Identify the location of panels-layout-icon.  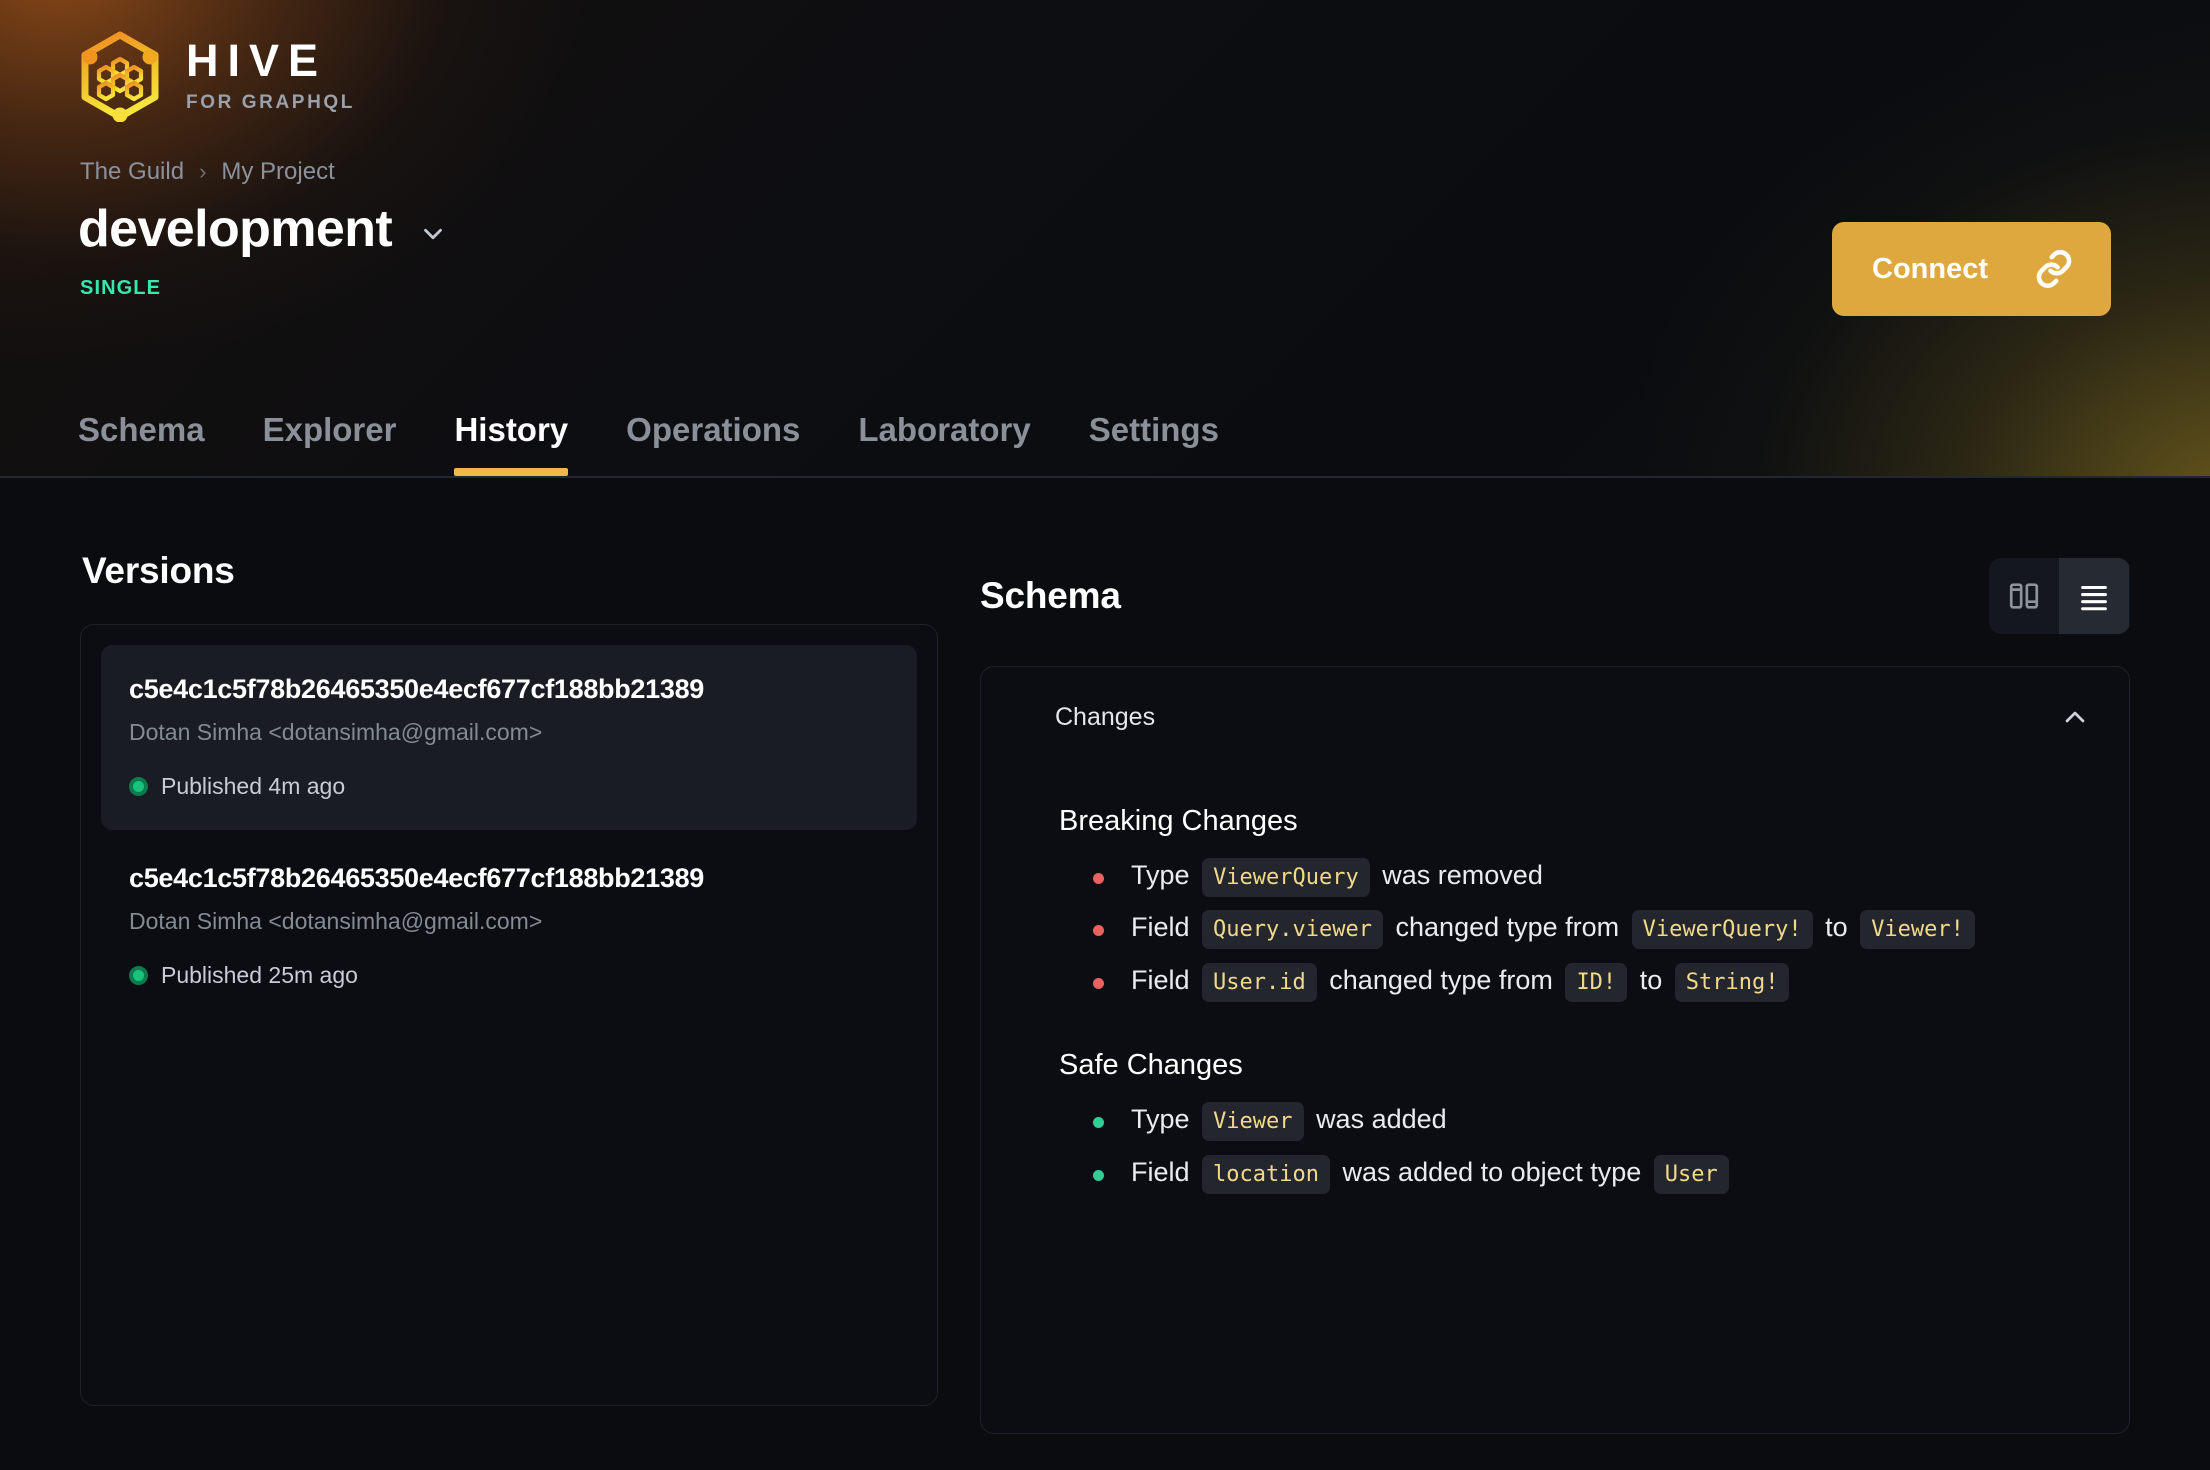
(2024, 596).